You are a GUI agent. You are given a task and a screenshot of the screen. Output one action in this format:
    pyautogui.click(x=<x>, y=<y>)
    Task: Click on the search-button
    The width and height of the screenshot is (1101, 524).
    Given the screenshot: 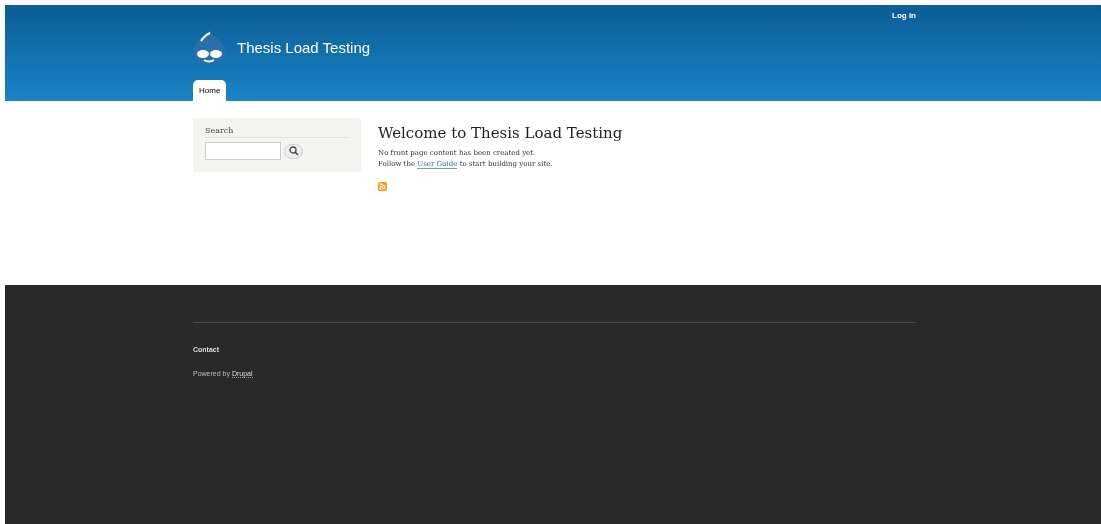 What is the action you would take?
    pyautogui.click(x=293, y=151)
    